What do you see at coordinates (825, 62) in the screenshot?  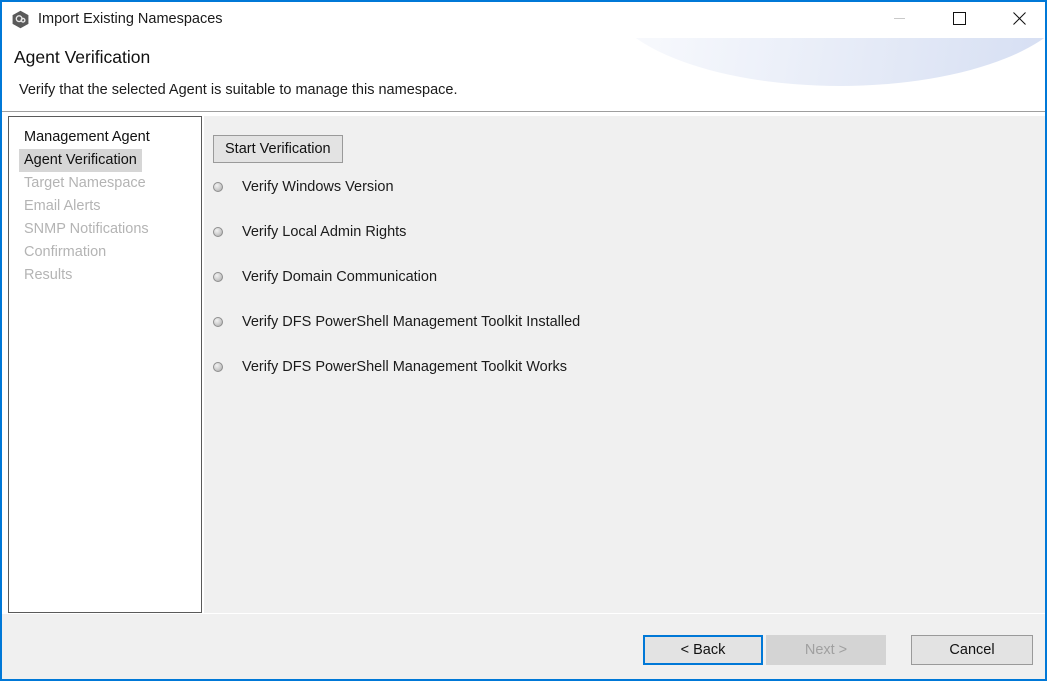 I see `header-swoosh-decoration` at bounding box center [825, 62].